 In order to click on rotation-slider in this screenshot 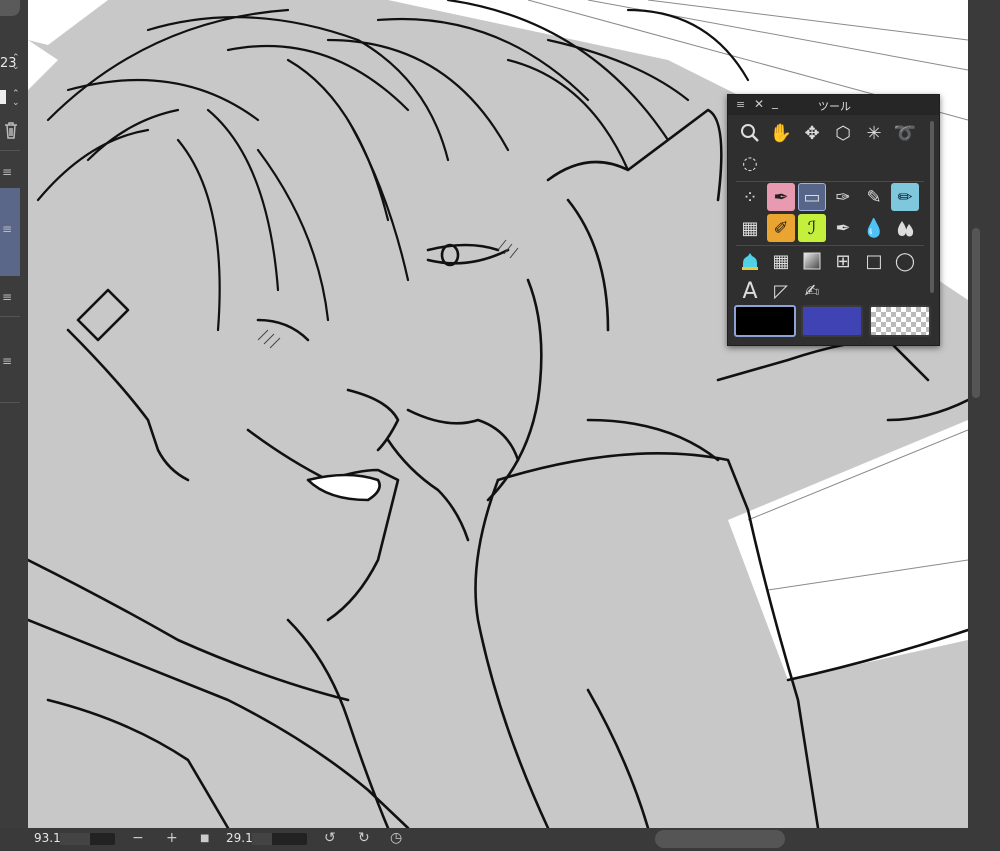, I will do `click(279, 839)`.